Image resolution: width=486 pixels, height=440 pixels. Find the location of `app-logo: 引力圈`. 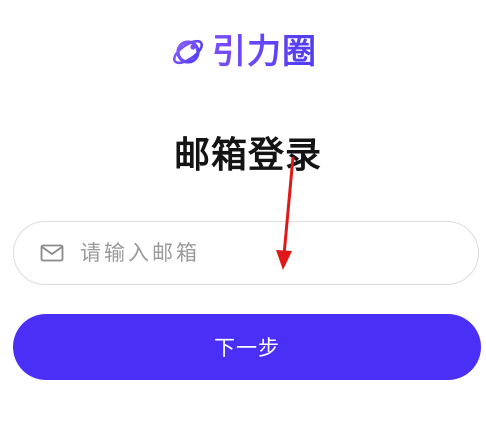

app-logo: 引力圈 is located at coordinates (243, 52).